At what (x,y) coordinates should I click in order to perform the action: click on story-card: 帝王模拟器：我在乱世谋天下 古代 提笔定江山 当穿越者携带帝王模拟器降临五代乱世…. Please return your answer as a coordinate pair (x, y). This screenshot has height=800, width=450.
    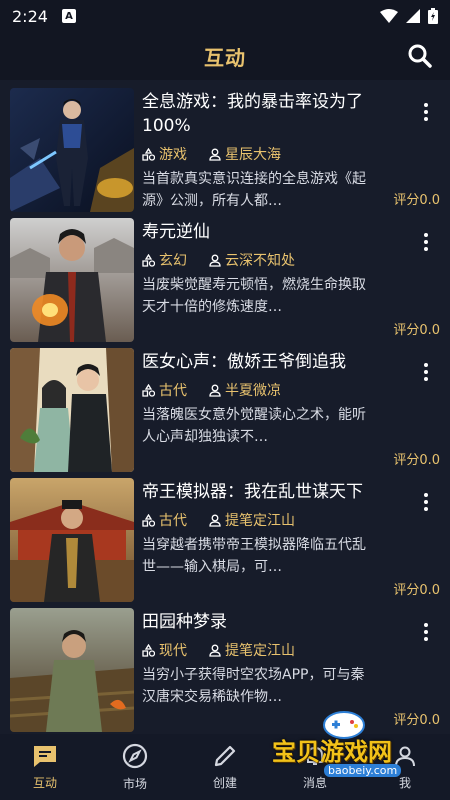
    Looking at the image, I should click on (225, 540).